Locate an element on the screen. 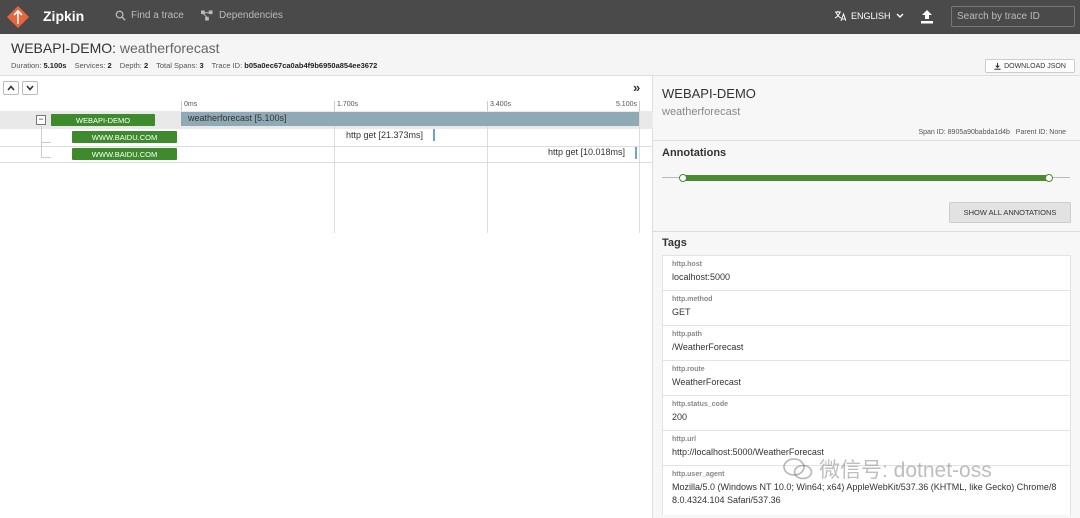 The image size is (1080, 518). services-label: Services: is located at coordinates (90, 65).